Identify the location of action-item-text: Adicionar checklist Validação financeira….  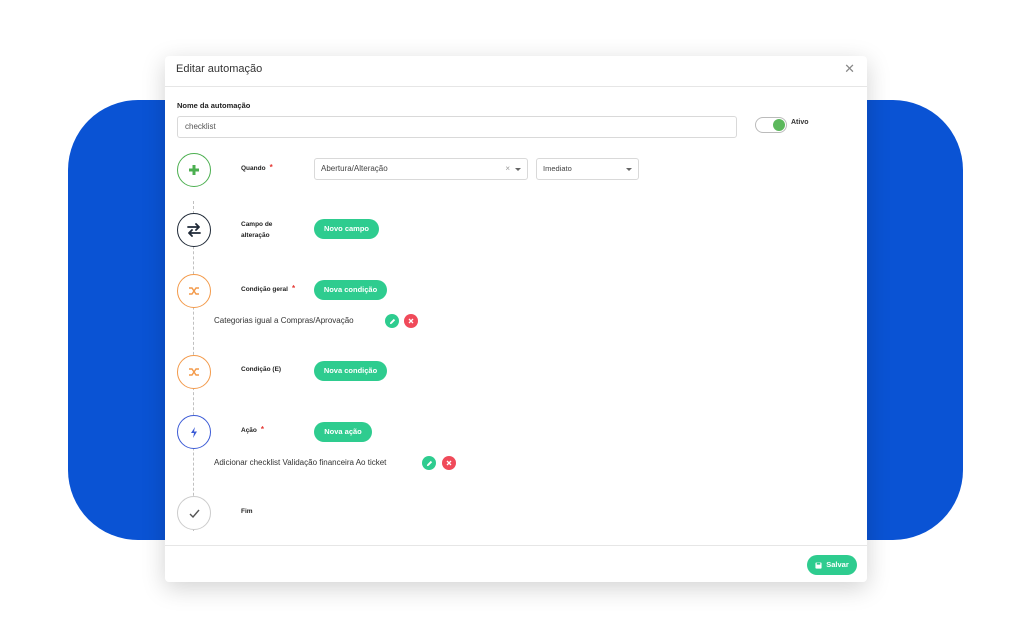
(300, 462).